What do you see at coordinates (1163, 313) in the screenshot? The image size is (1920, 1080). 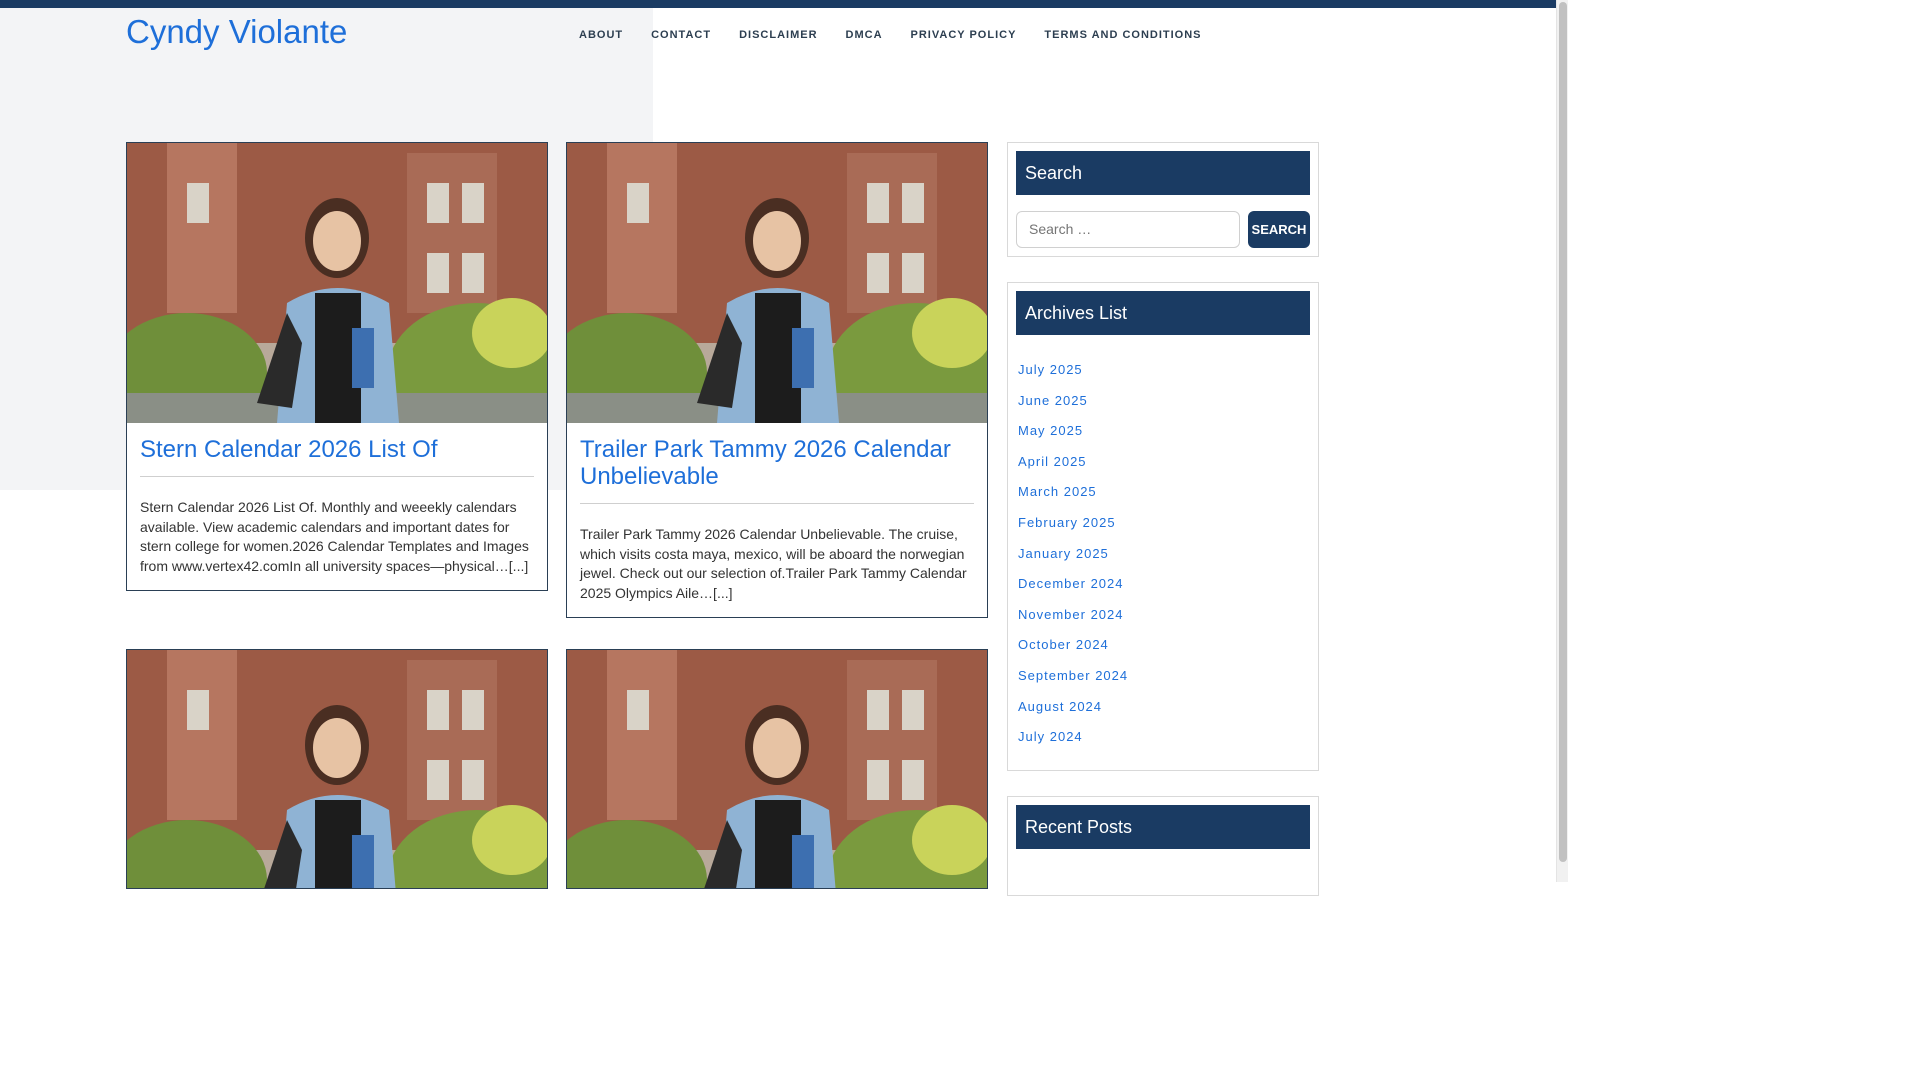 I see `archives-widget-title: Archives List` at bounding box center [1163, 313].